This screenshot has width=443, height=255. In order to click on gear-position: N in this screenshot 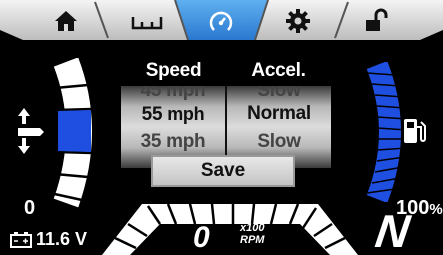, I will do `click(392, 230)`.